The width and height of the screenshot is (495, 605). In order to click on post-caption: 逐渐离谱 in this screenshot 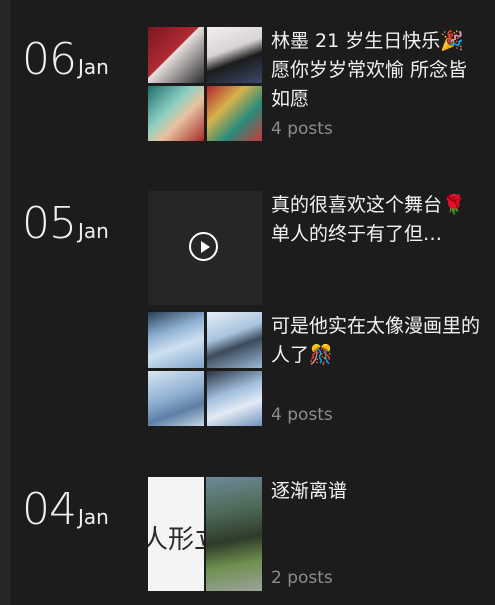, I will do `click(309, 491)`.